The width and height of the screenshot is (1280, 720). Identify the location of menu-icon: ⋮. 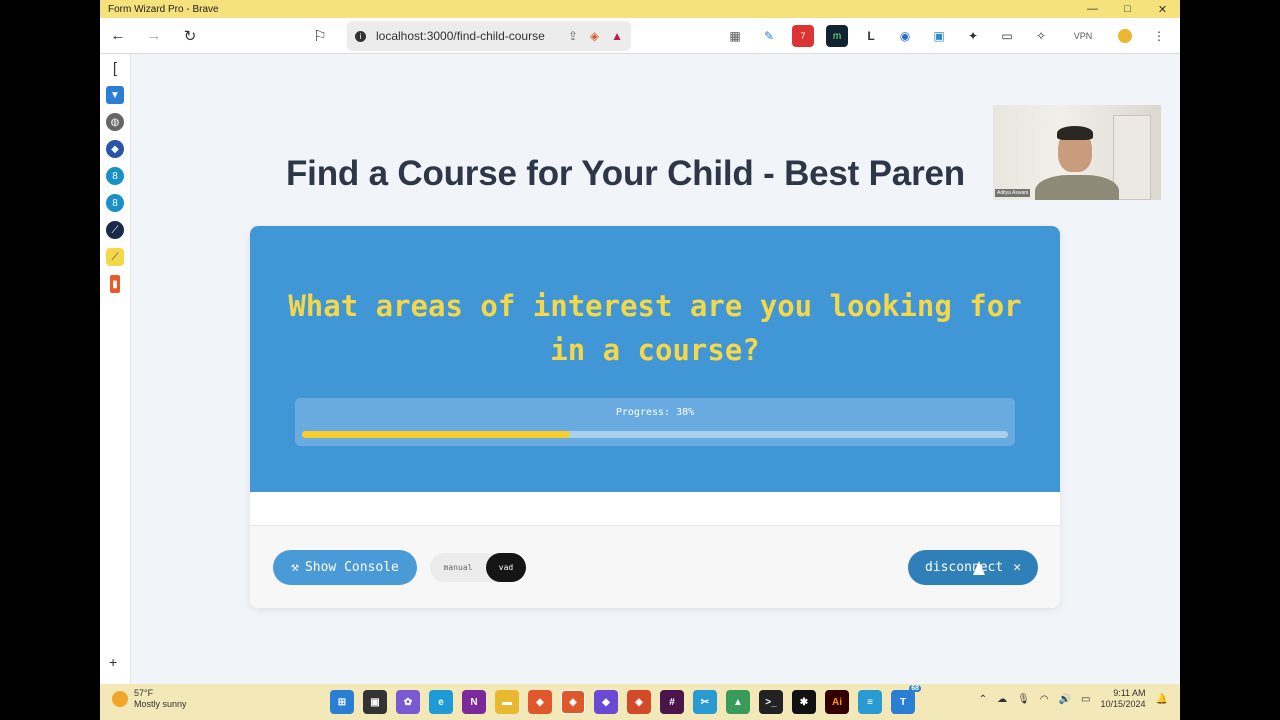
(1159, 36).